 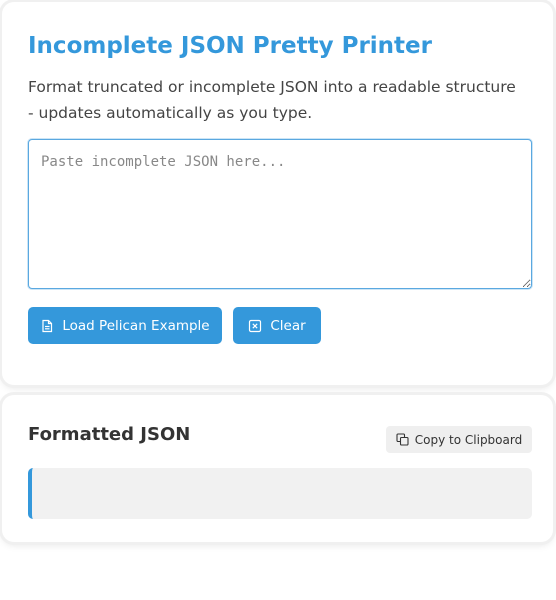 I want to click on copy-icon, so click(x=402, y=439).